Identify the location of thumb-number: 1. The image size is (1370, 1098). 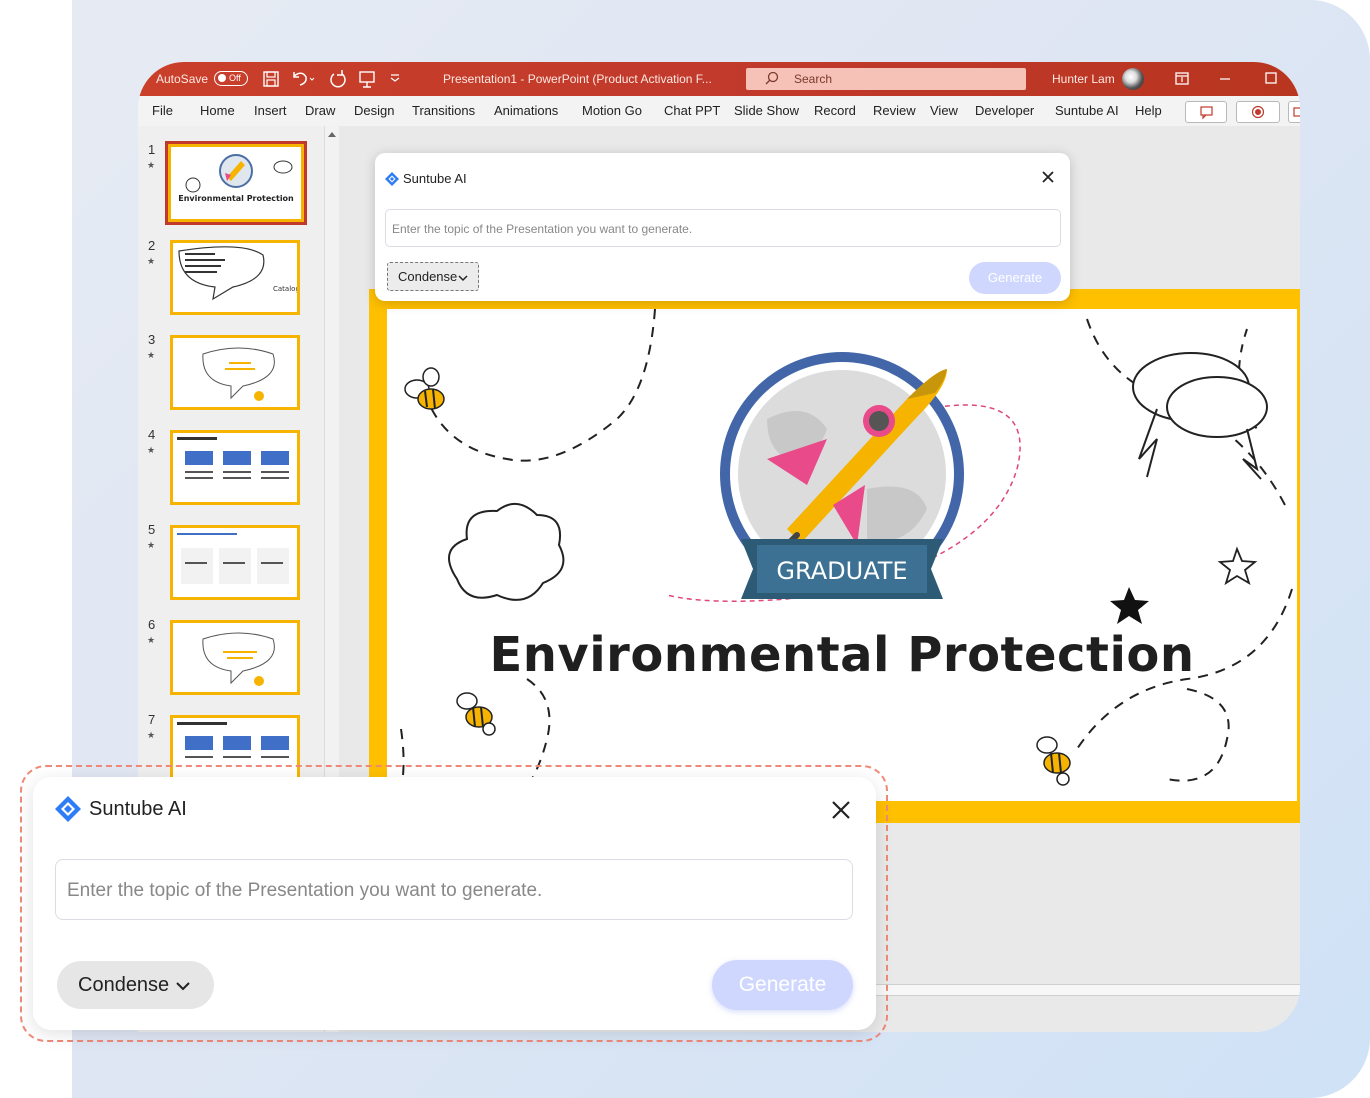
(152, 149).